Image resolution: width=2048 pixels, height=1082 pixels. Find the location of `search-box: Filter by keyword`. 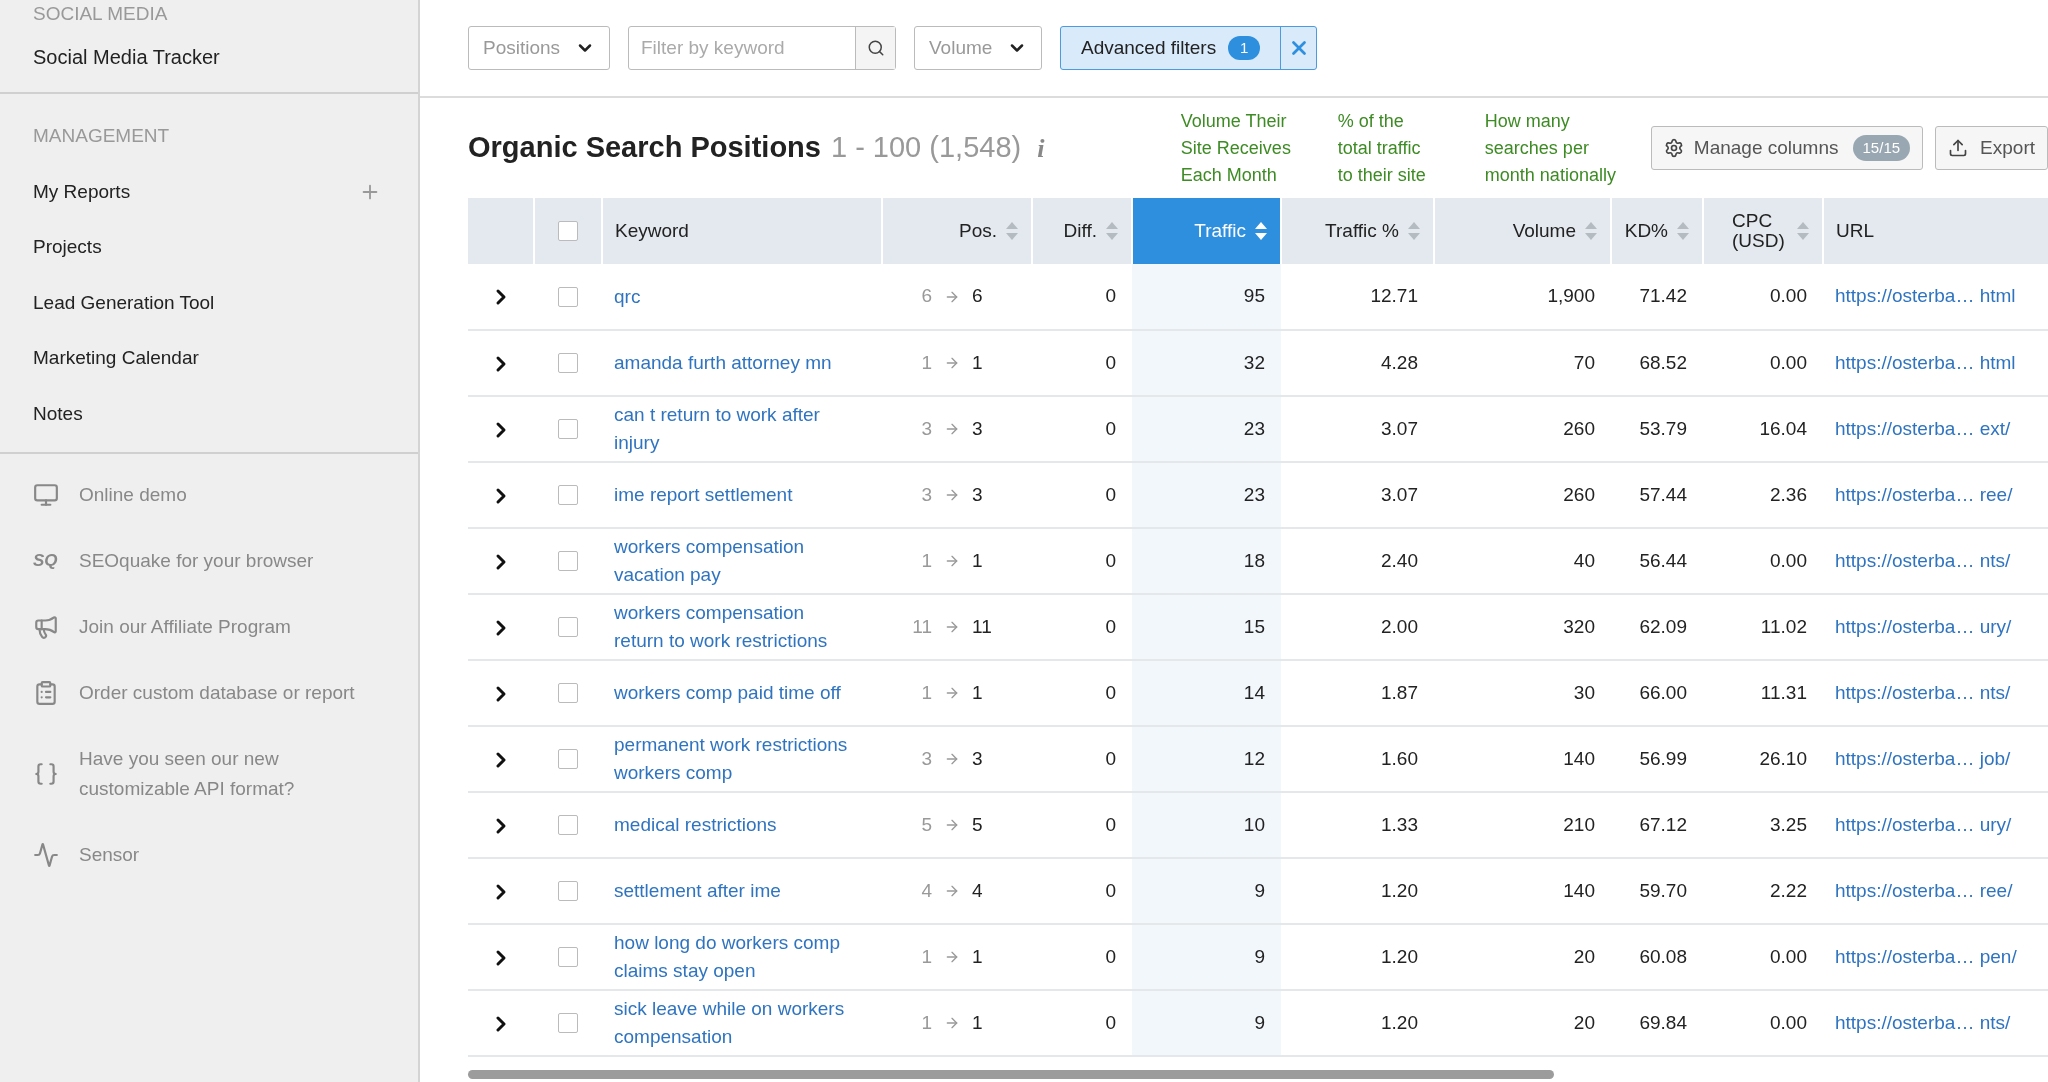

search-box: Filter by keyword is located at coordinates (762, 48).